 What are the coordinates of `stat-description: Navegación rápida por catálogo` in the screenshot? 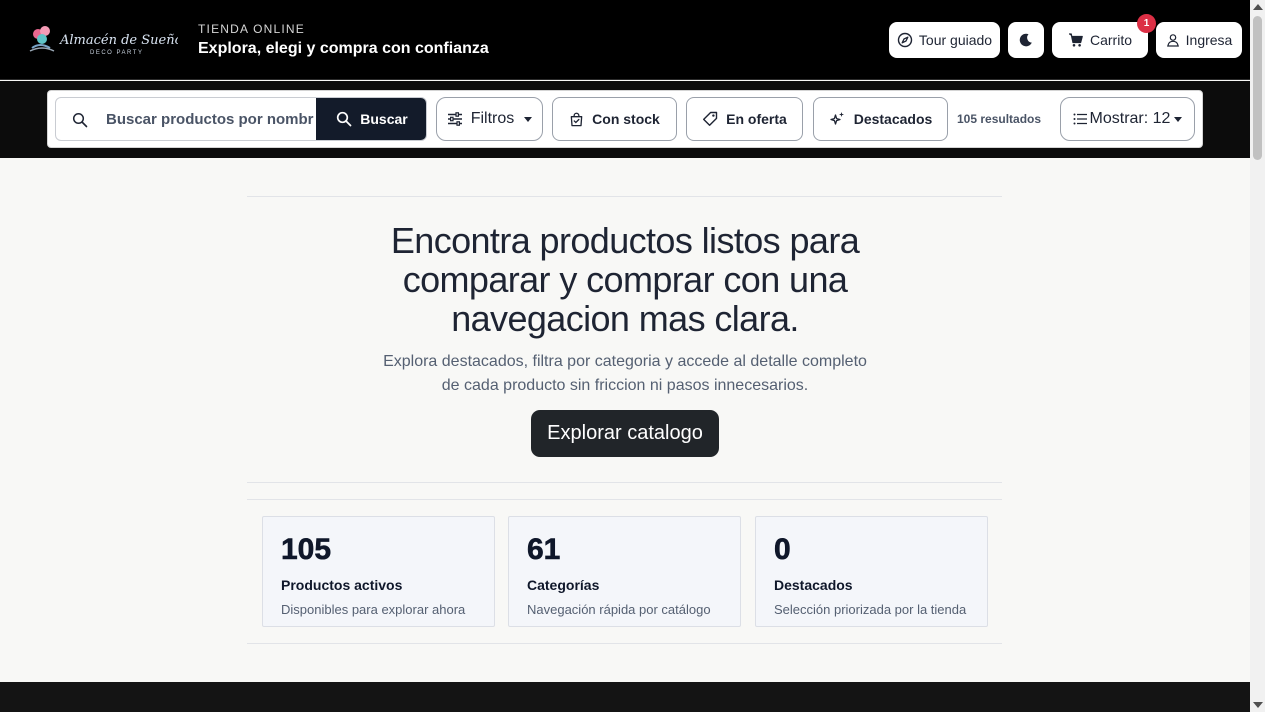 It's located at (619, 609).